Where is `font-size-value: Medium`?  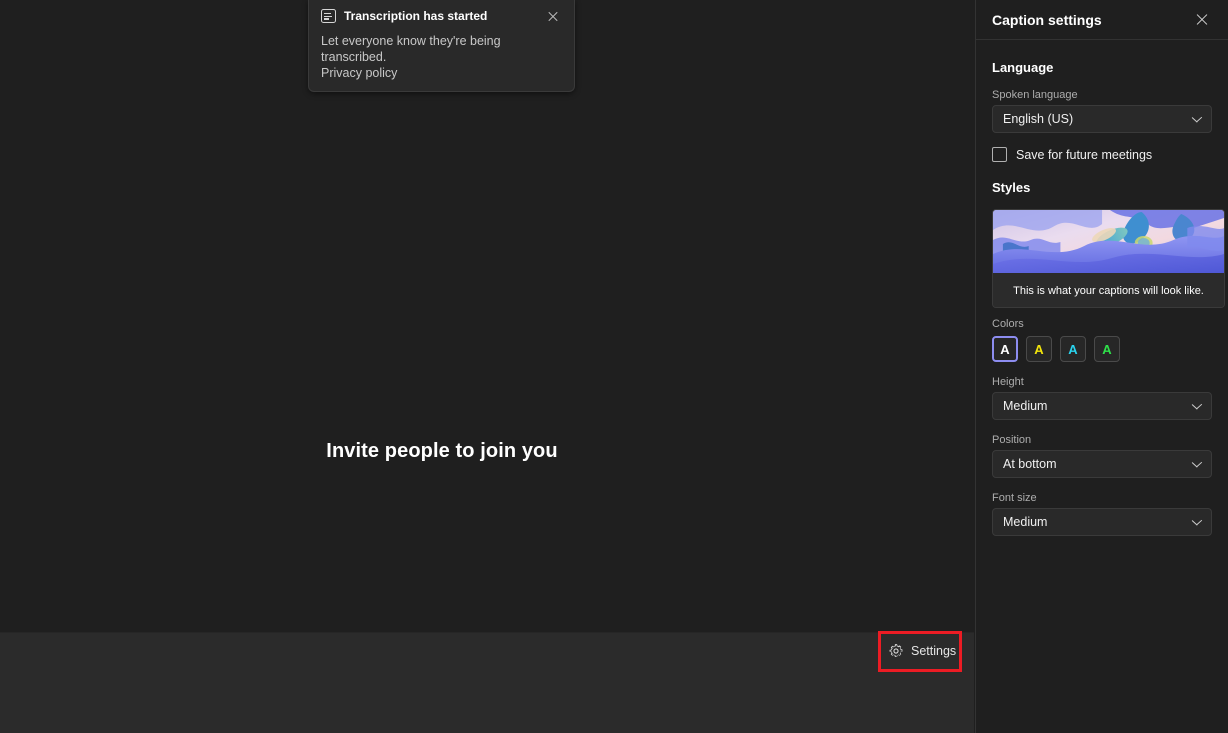
font-size-value: Medium is located at coordinates (1025, 522).